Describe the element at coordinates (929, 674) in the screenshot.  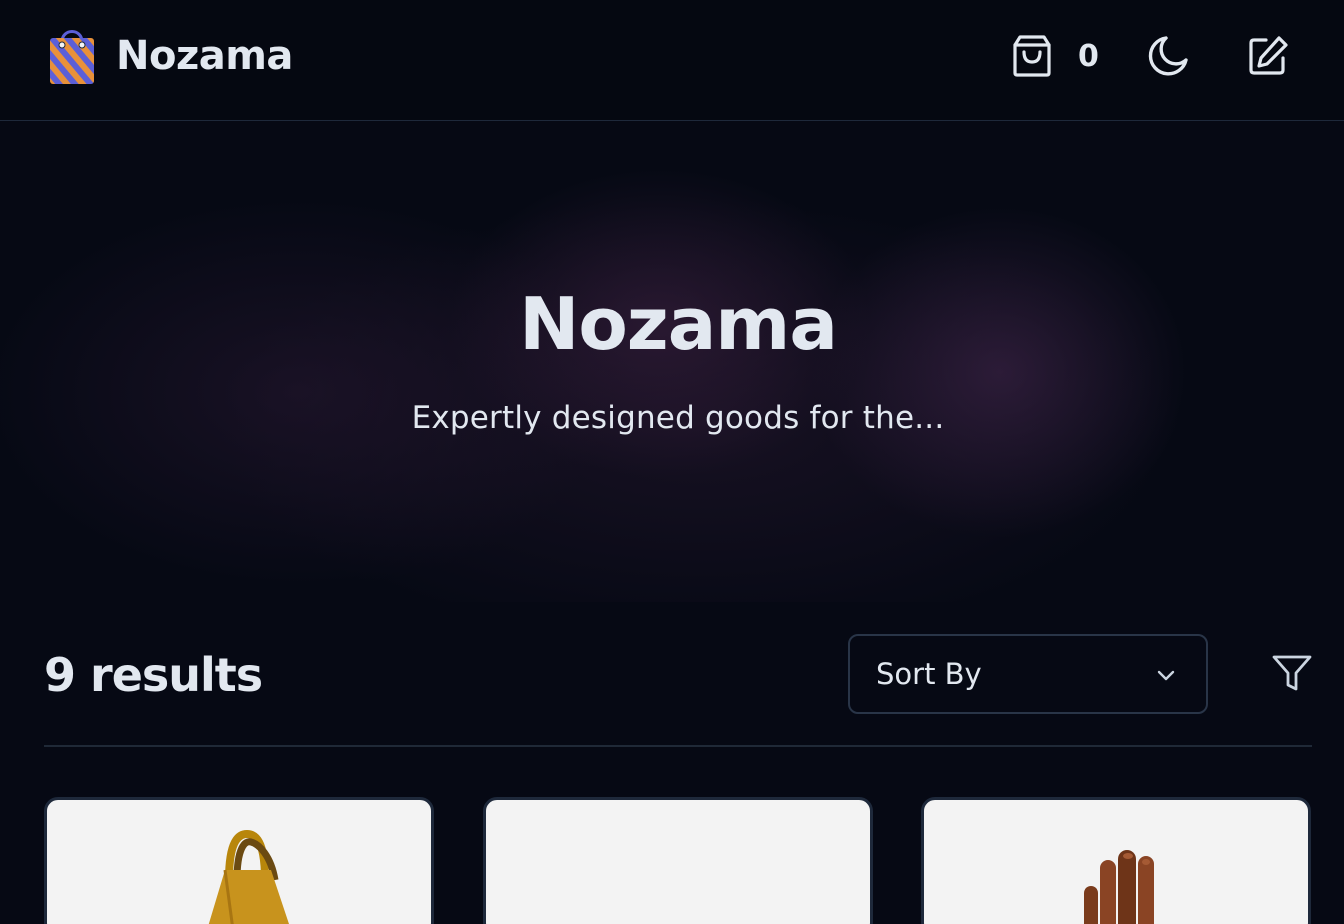
I see `sort-by-label: Sort By` at that location.